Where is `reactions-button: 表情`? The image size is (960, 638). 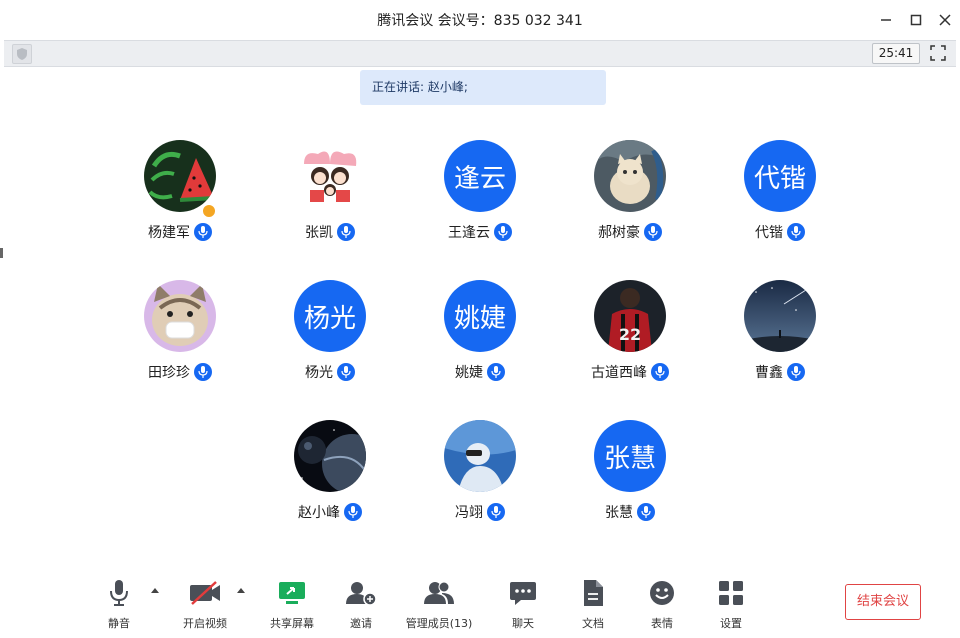 reactions-button: 表情 is located at coordinates (662, 606).